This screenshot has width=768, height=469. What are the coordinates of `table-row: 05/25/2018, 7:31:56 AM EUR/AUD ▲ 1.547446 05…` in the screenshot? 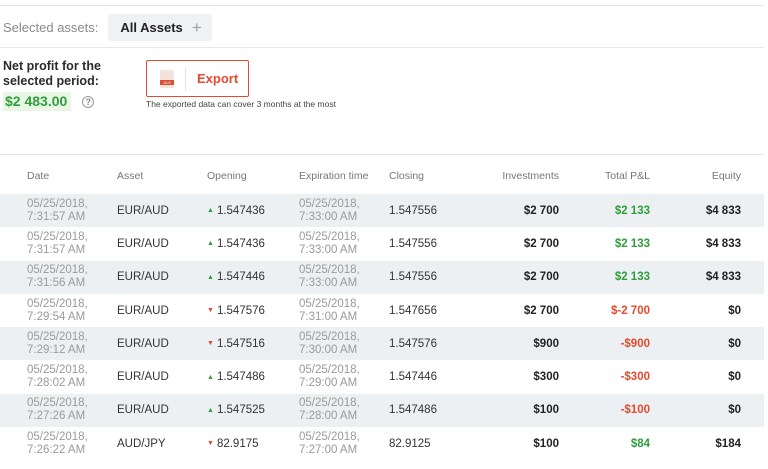 It's located at (382, 277).